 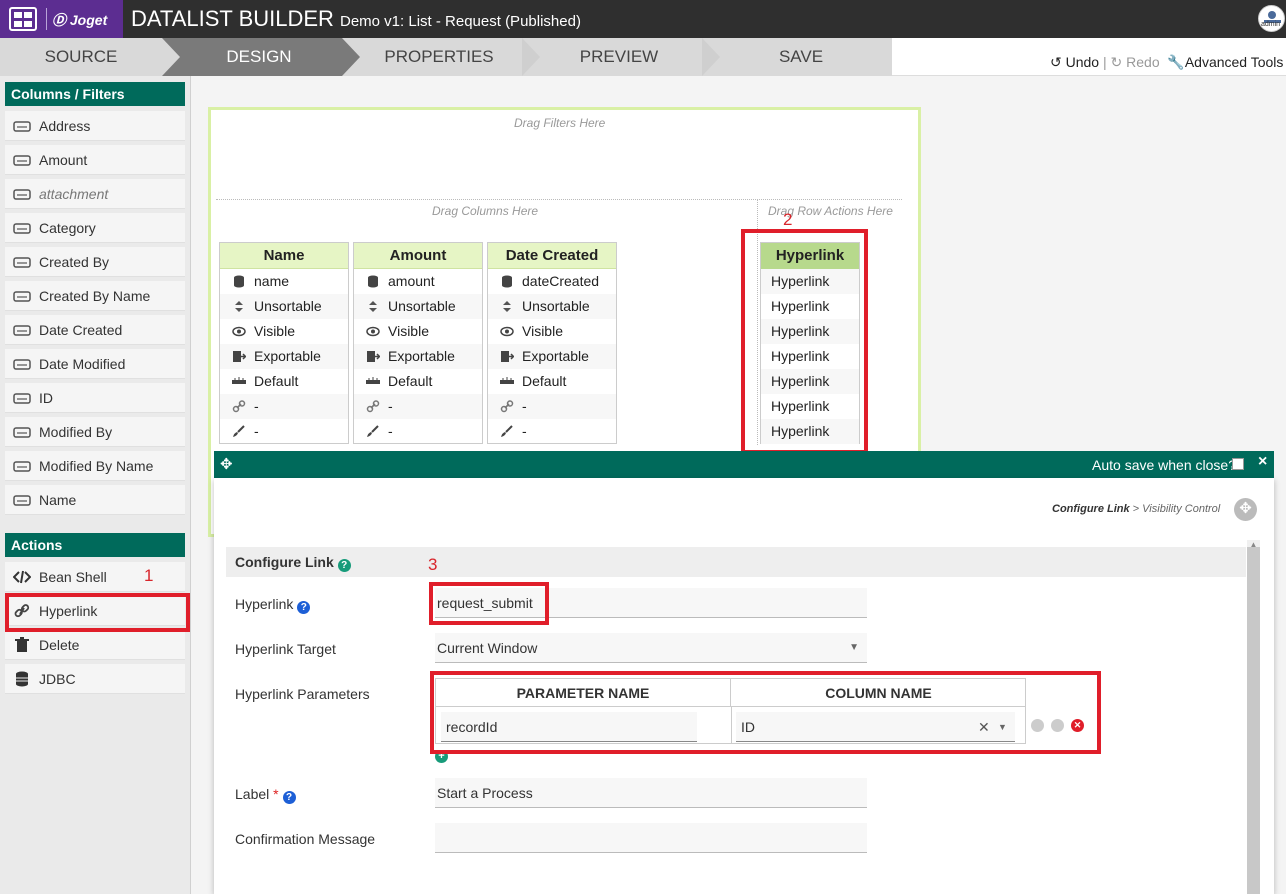 I want to click on crumb-configure-link: Configure Link, so click(x=1091, y=509).